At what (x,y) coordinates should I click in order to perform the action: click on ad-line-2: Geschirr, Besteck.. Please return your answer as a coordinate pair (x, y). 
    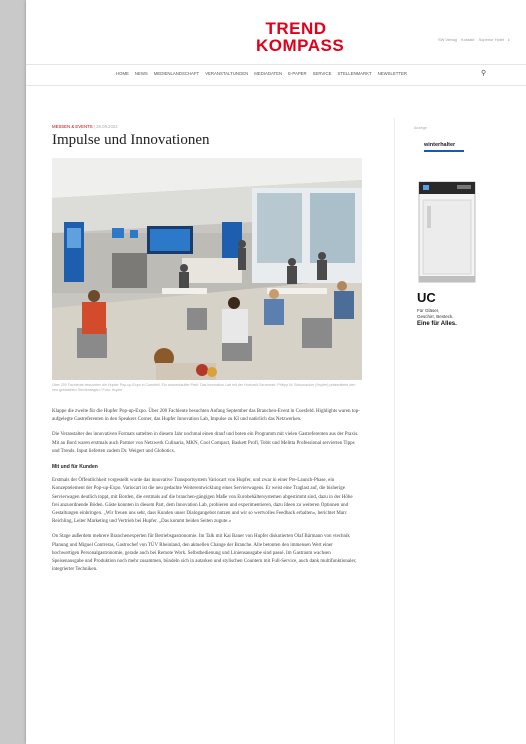
    Looking at the image, I should click on (435, 316).